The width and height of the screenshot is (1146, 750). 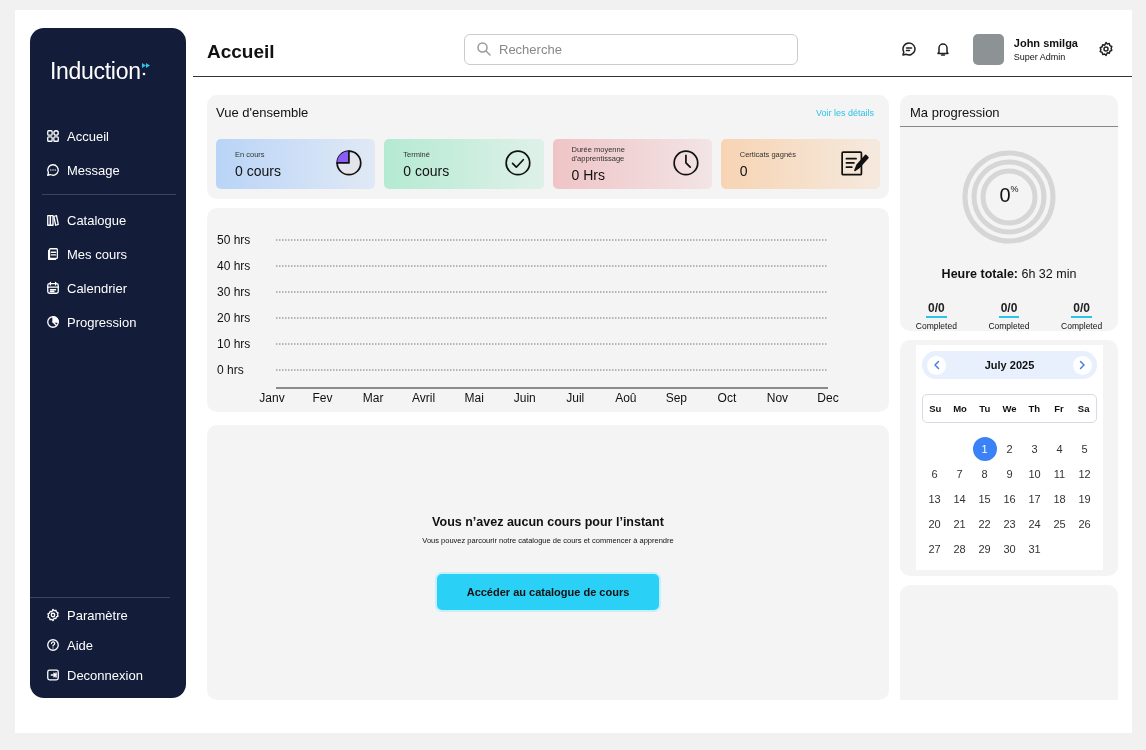 I want to click on x-axis-label: Juin, so click(x=524, y=398).